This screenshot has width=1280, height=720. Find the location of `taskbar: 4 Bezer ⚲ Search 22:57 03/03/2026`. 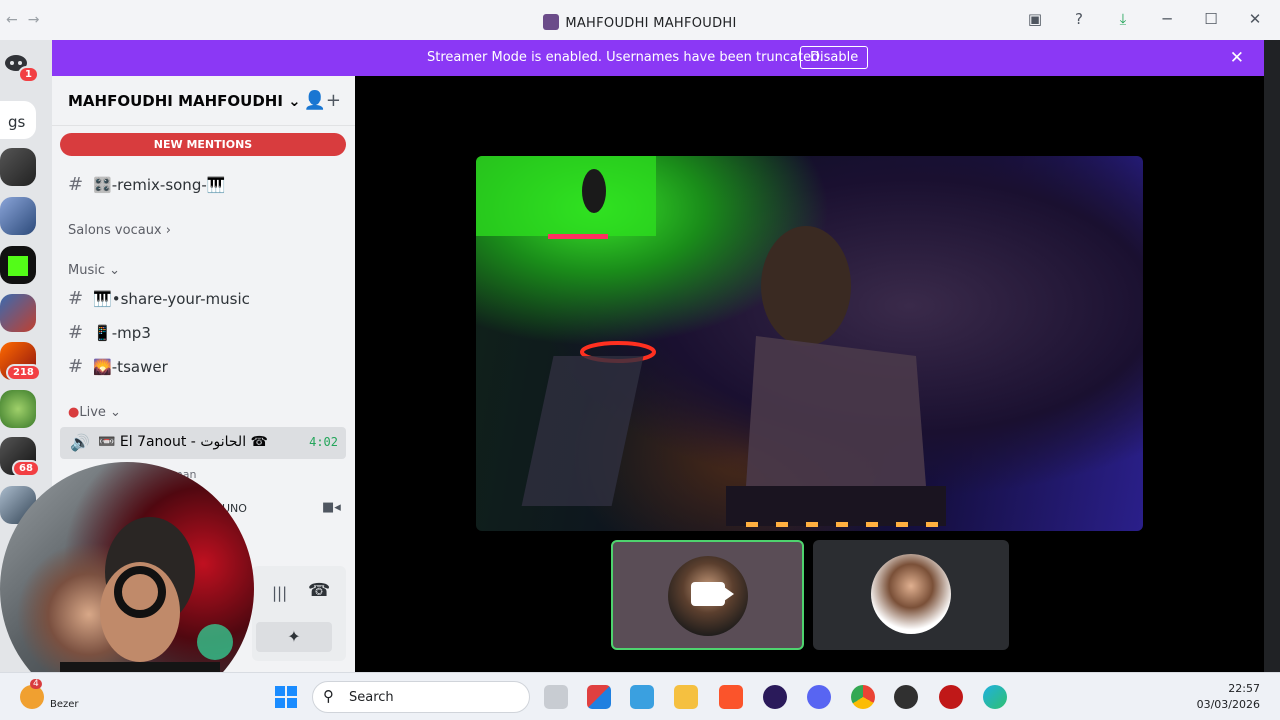

taskbar: 4 Bezer ⚲ Search 22:57 03/03/2026 is located at coordinates (640, 696).